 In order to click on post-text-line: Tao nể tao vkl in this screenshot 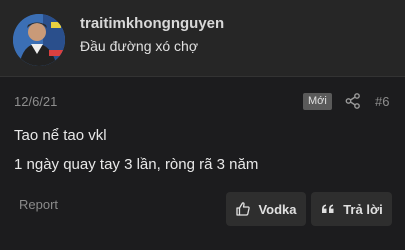, I will do `click(60, 135)`.